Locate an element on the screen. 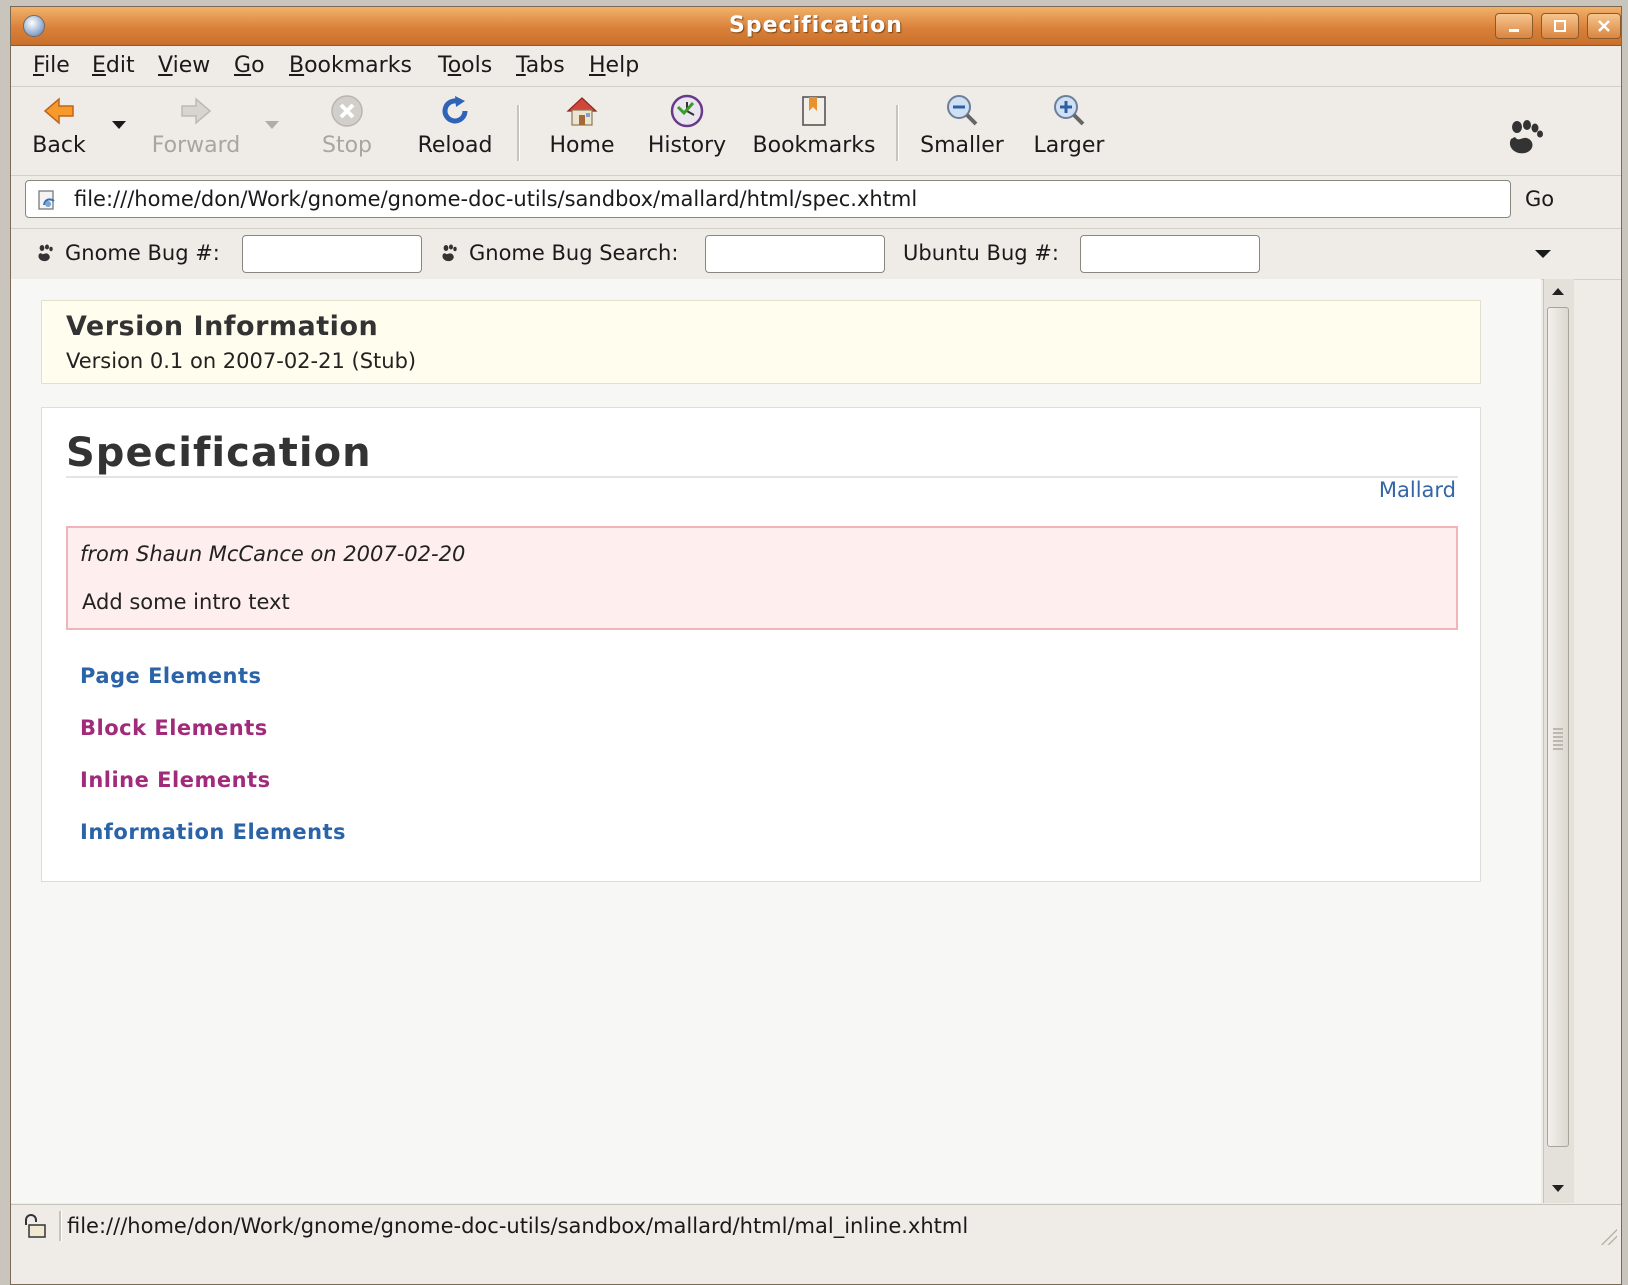 Image resolution: width=1628 pixels, height=1285 pixels. note-author: from Shaun McCance on 2007-02-20 is located at coordinates (273, 554).